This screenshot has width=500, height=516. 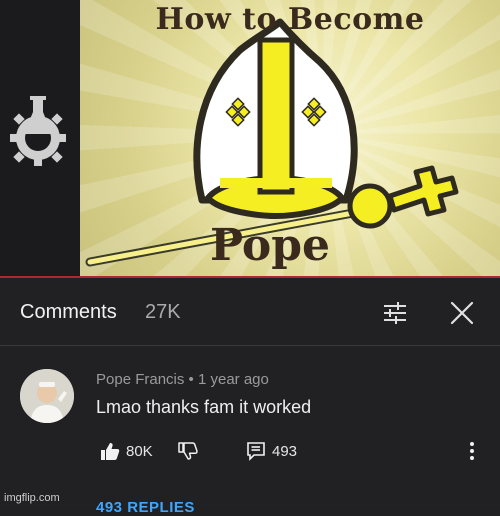 I want to click on thumbs-down-icon, so click(x=188, y=451).